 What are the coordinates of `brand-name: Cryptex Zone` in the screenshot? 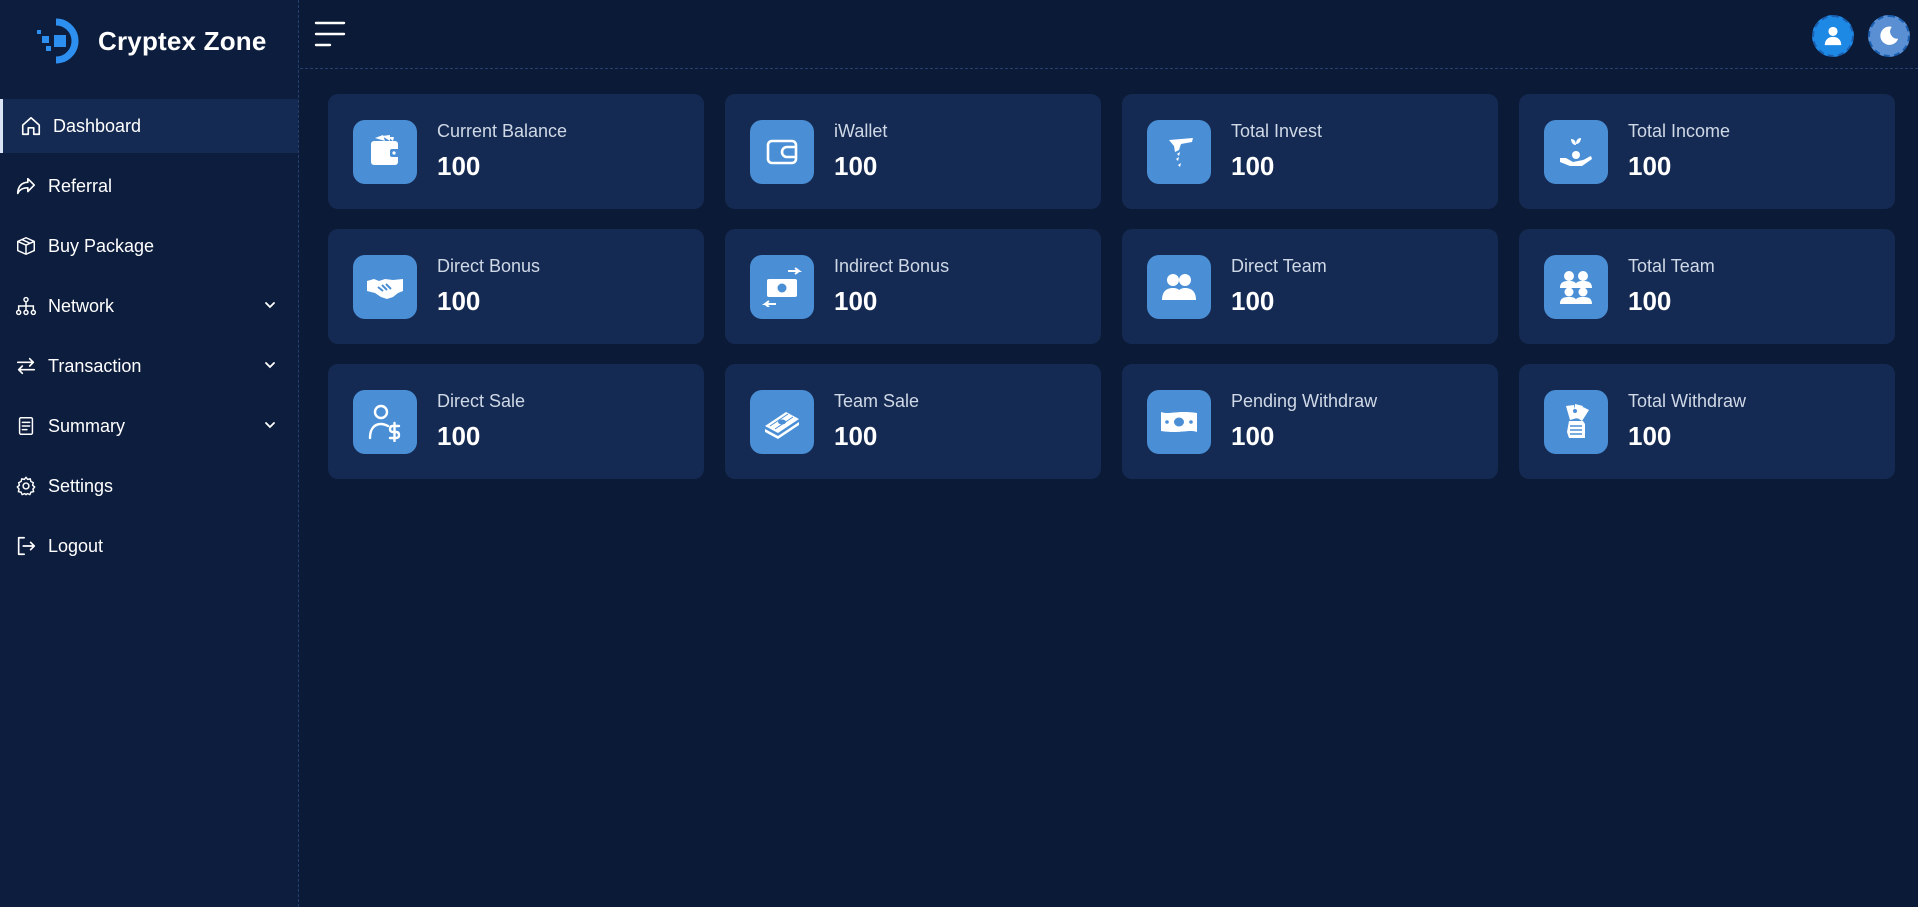 It's located at (182, 40).